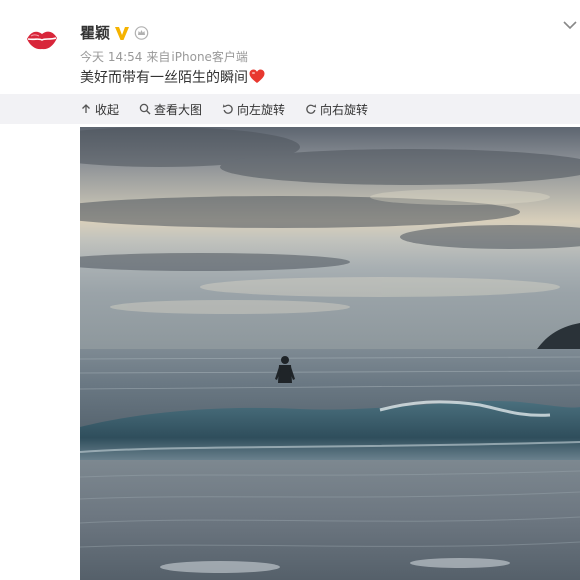  What do you see at coordinates (158, 57) in the screenshot?
I see `source-prefix: 来自` at bounding box center [158, 57].